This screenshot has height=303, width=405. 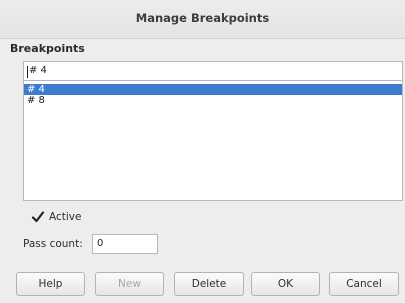 I want to click on list-item: # 8, so click(x=213, y=100).